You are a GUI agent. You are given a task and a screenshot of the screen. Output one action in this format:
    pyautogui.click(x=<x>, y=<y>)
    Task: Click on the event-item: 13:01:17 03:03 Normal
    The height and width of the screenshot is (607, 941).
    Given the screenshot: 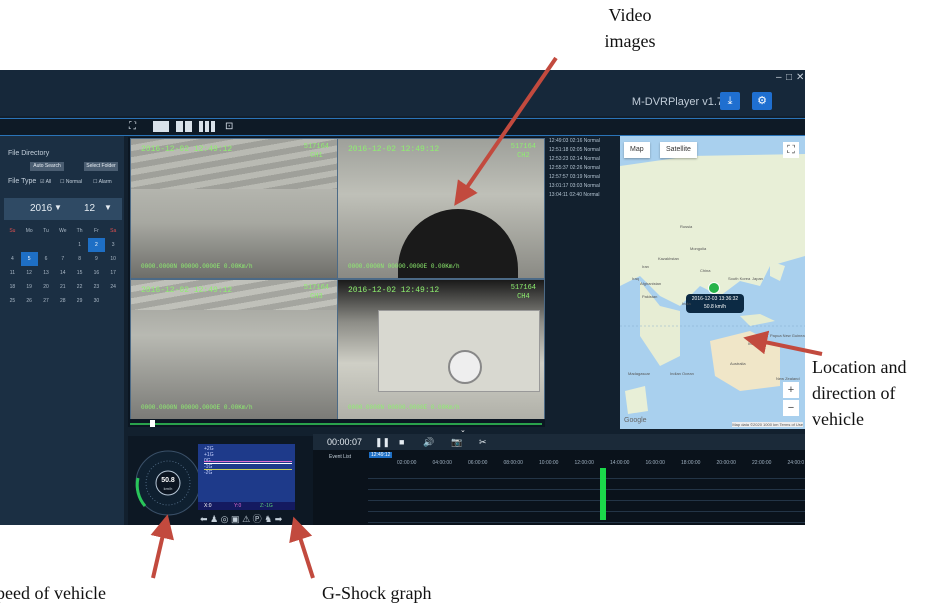 What is the action you would take?
    pyautogui.click(x=582, y=186)
    